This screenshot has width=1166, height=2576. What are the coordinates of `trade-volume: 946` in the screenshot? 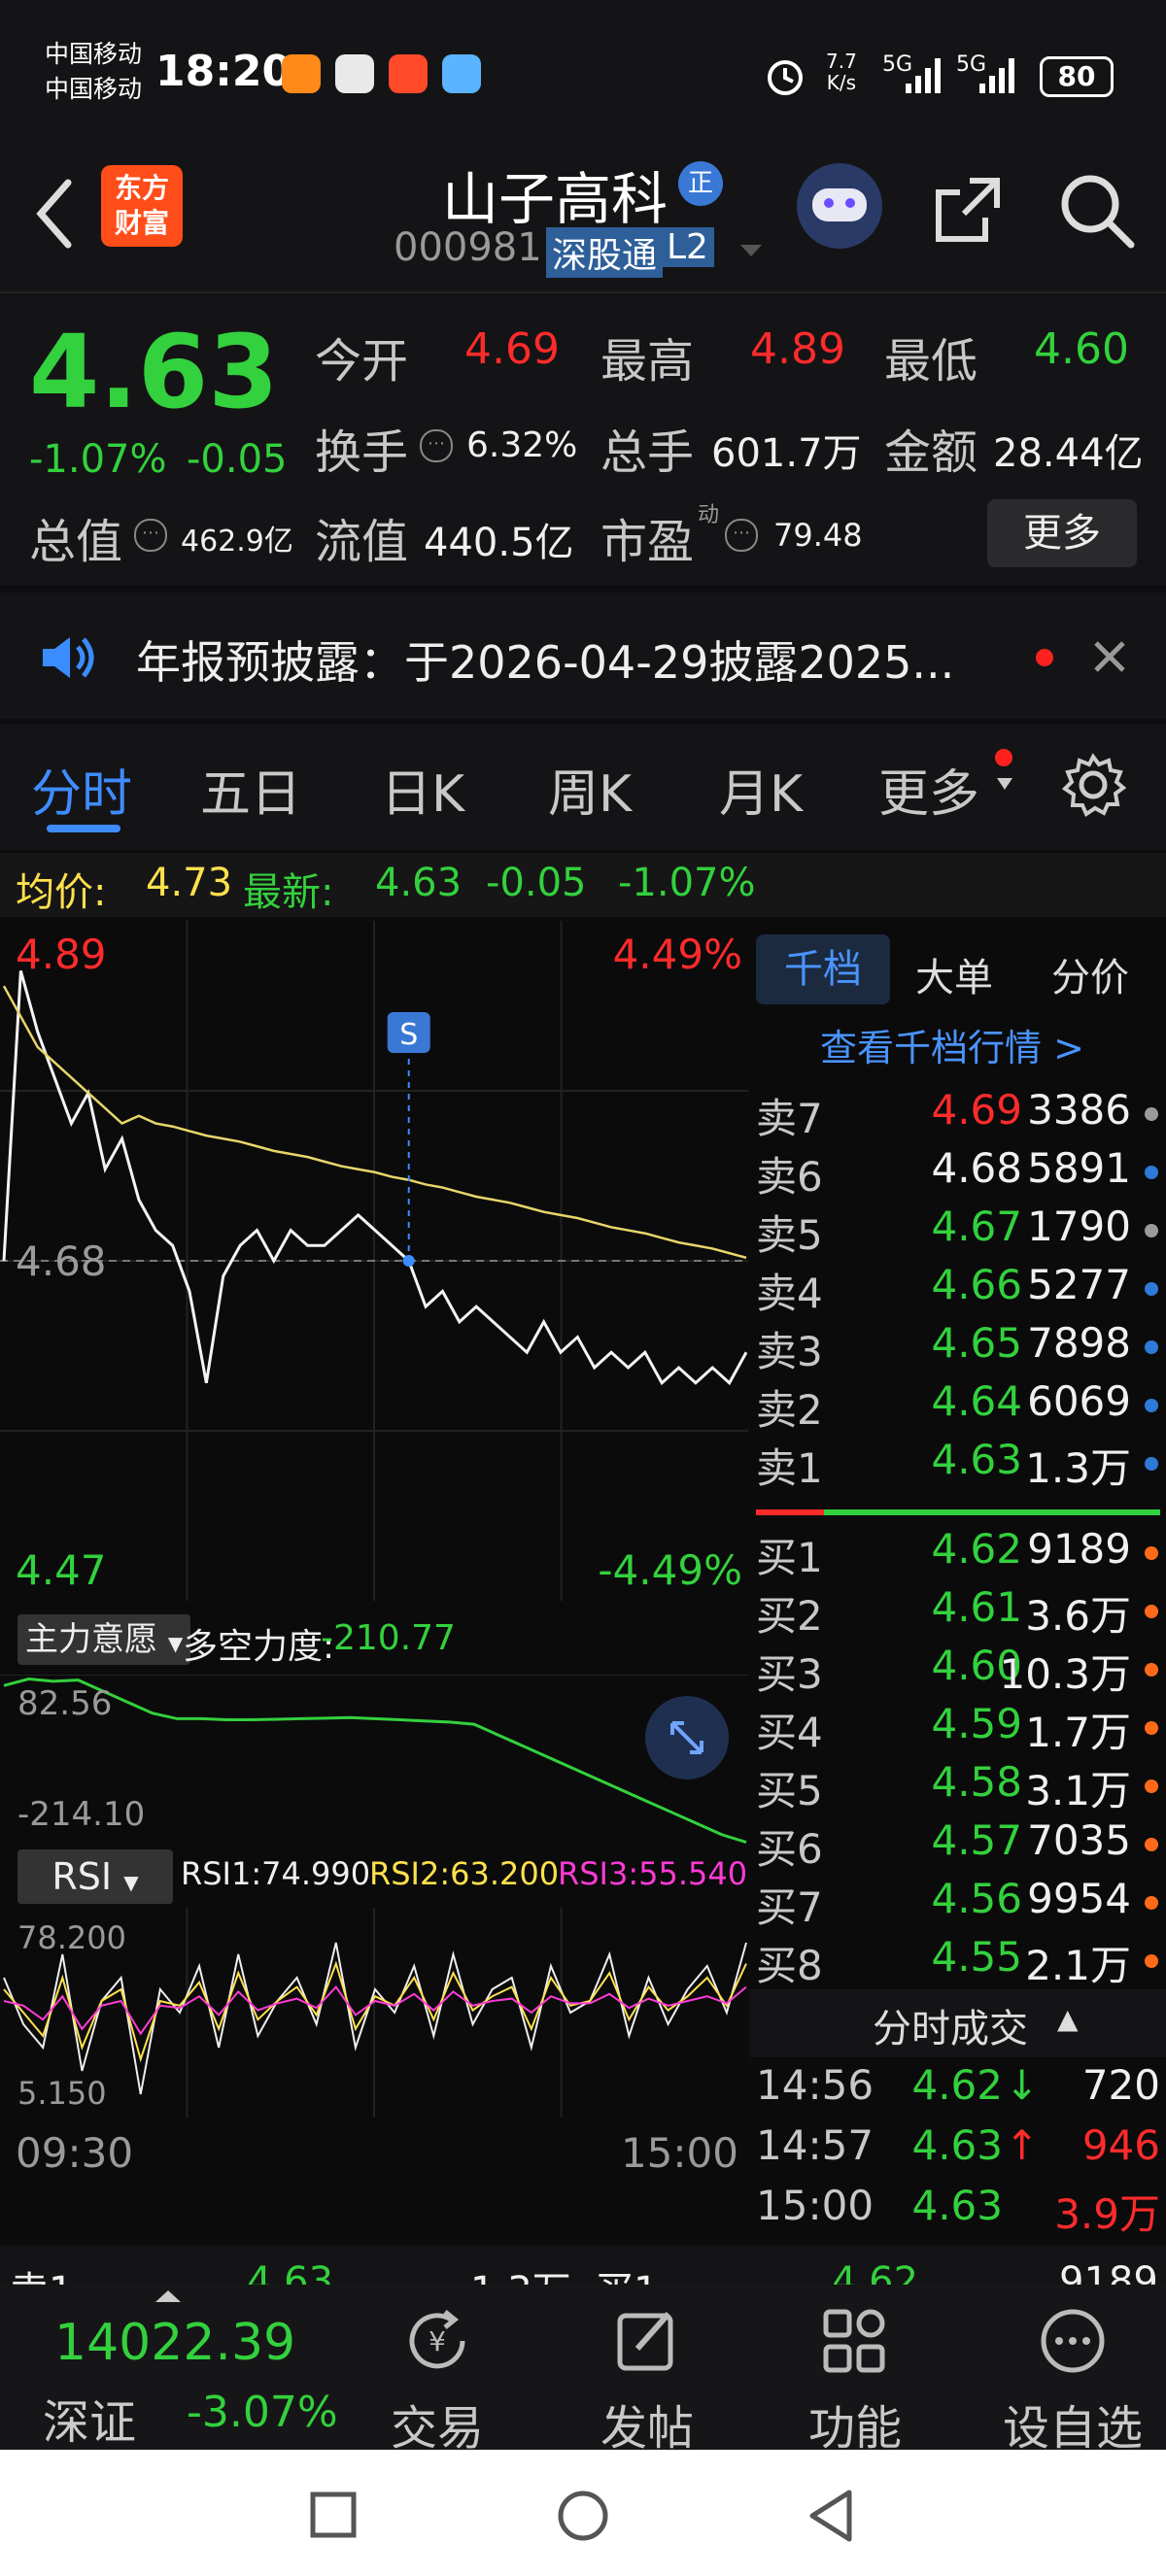 It's located at (1120, 2145).